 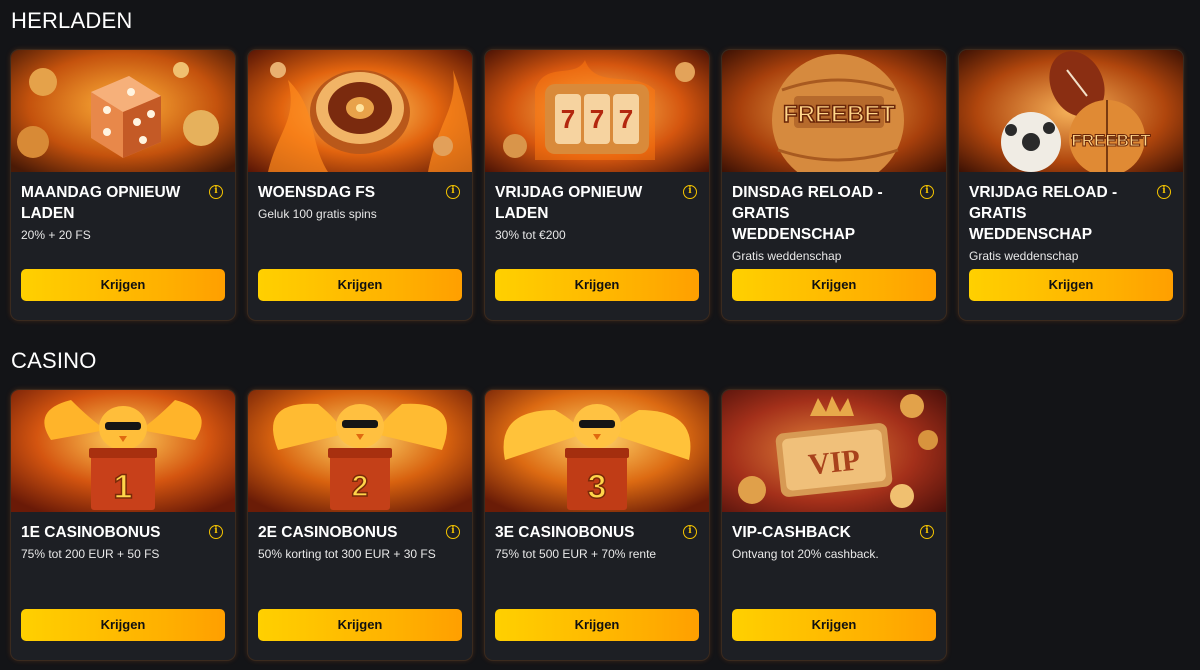 I want to click on card-subtitle: Geluk 100 gratis spins, so click(x=317, y=214).